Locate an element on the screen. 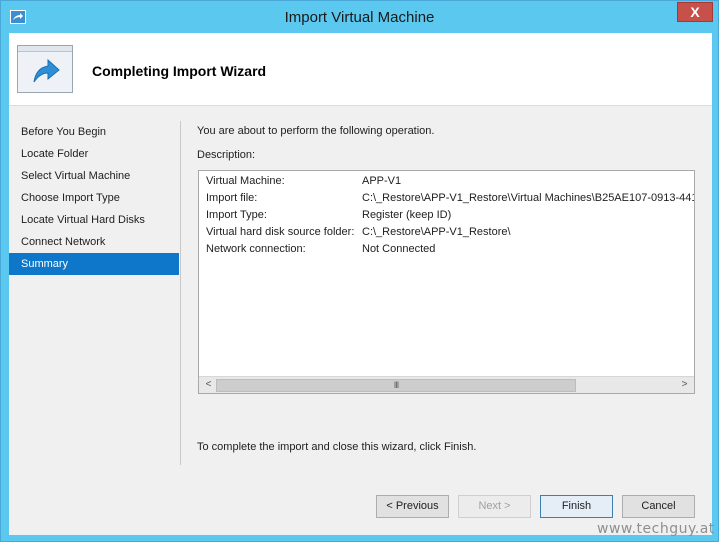 The image size is (719, 542). nav-item-choose-import-type: Choose Import Type is located at coordinates (94, 198).